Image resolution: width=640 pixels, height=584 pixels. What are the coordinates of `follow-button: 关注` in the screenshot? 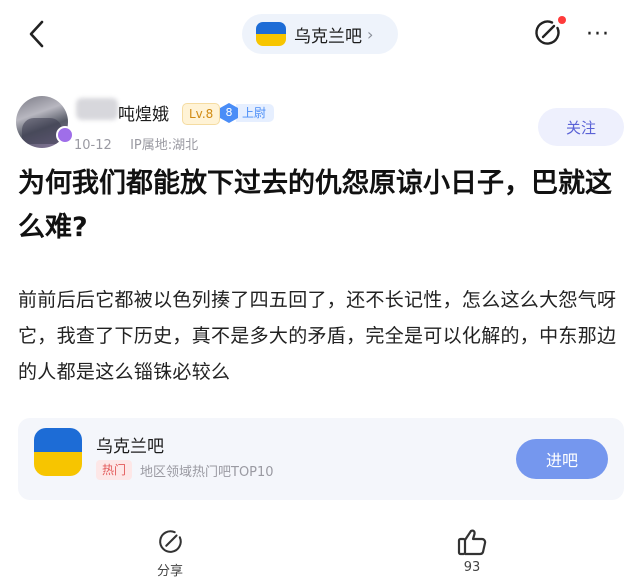 It's located at (581, 127).